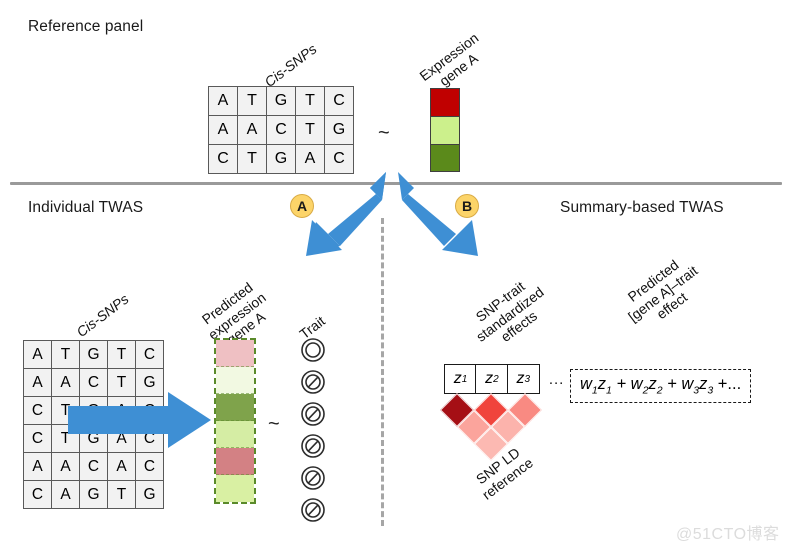 Image resolution: width=791 pixels, height=550 pixels. Describe the element at coordinates (392, 214) in the screenshot. I see `branch-arrows` at that location.